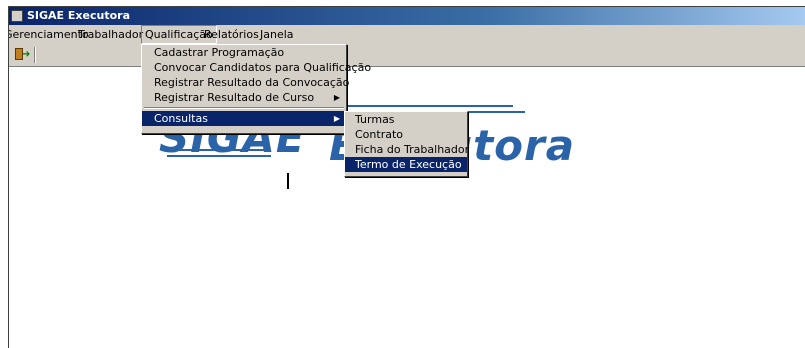  What do you see at coordinates (244, 118) in the screenshot?
I see `menu-item-consultas: Consultas ▶` at bounding box center [244, 118].